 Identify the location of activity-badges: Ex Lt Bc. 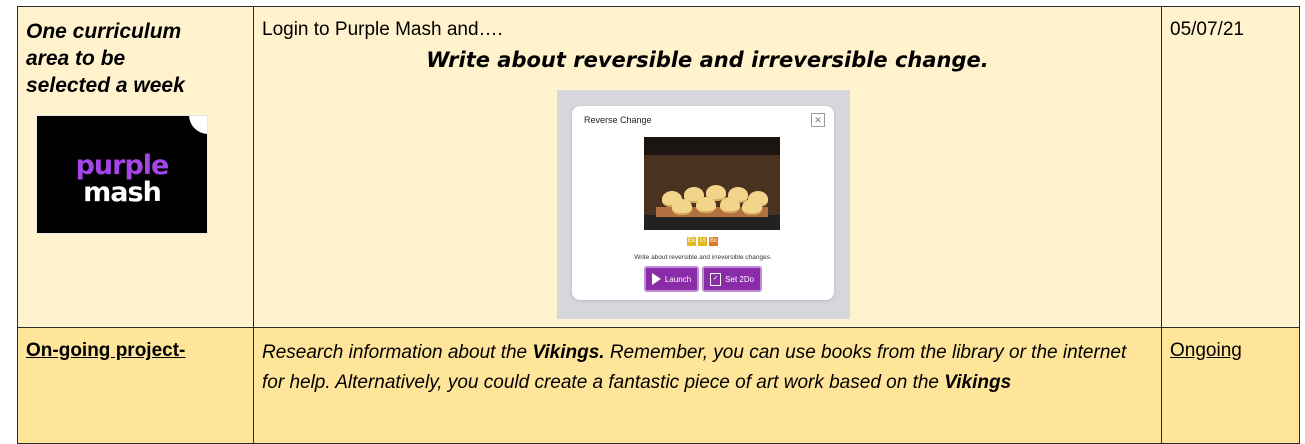
(702, 242).